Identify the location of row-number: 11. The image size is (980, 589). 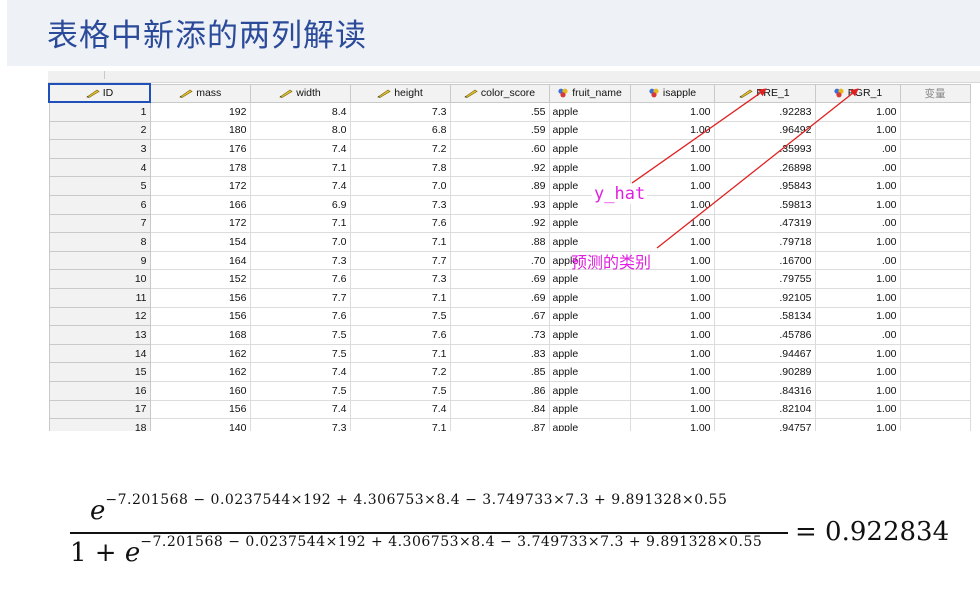
(99, 297).